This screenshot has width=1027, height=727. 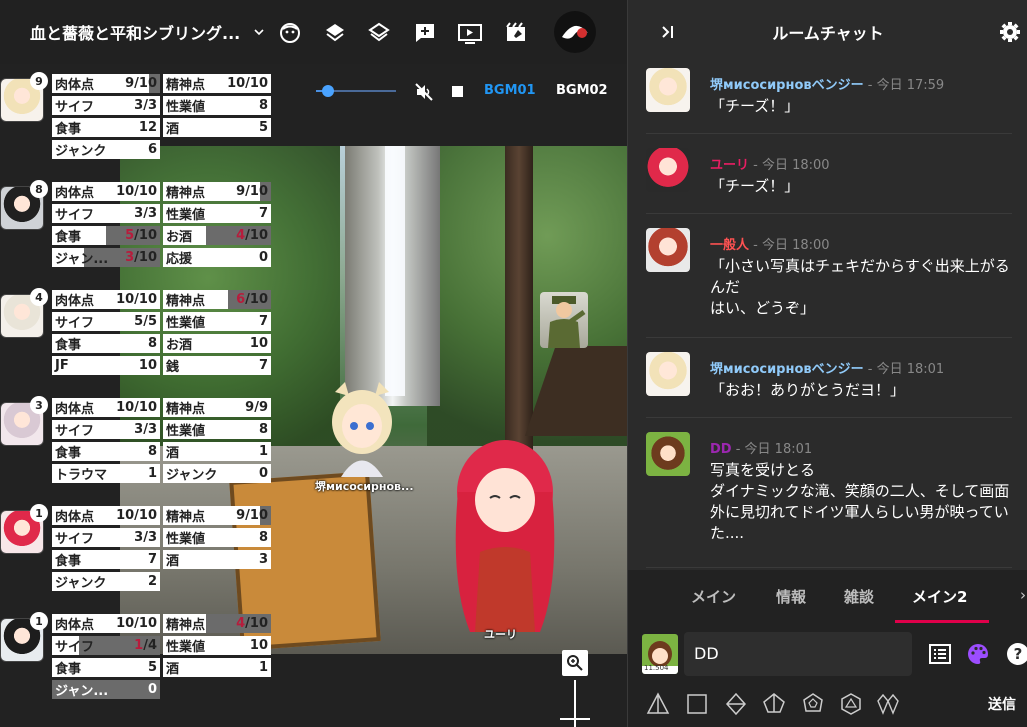 What do you see at coordinates (791, 596) in the screenshot?
I see `tab-info: 情報` at bounding box center [791, 596].